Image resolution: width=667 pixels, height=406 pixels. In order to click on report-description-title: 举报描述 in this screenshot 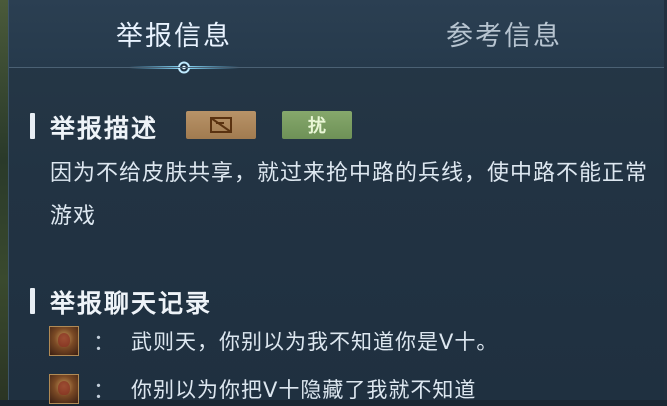, I will do `click(104, 128)`.